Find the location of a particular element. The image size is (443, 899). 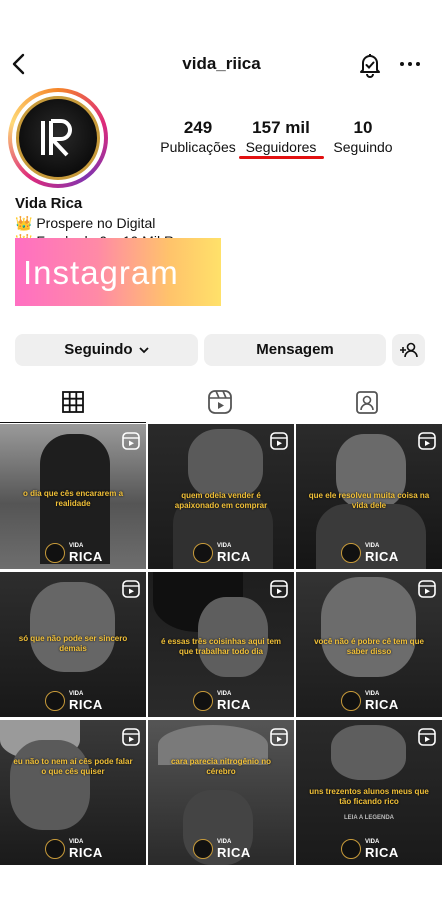

suggest-user-button is located at coordinates (408, 350).